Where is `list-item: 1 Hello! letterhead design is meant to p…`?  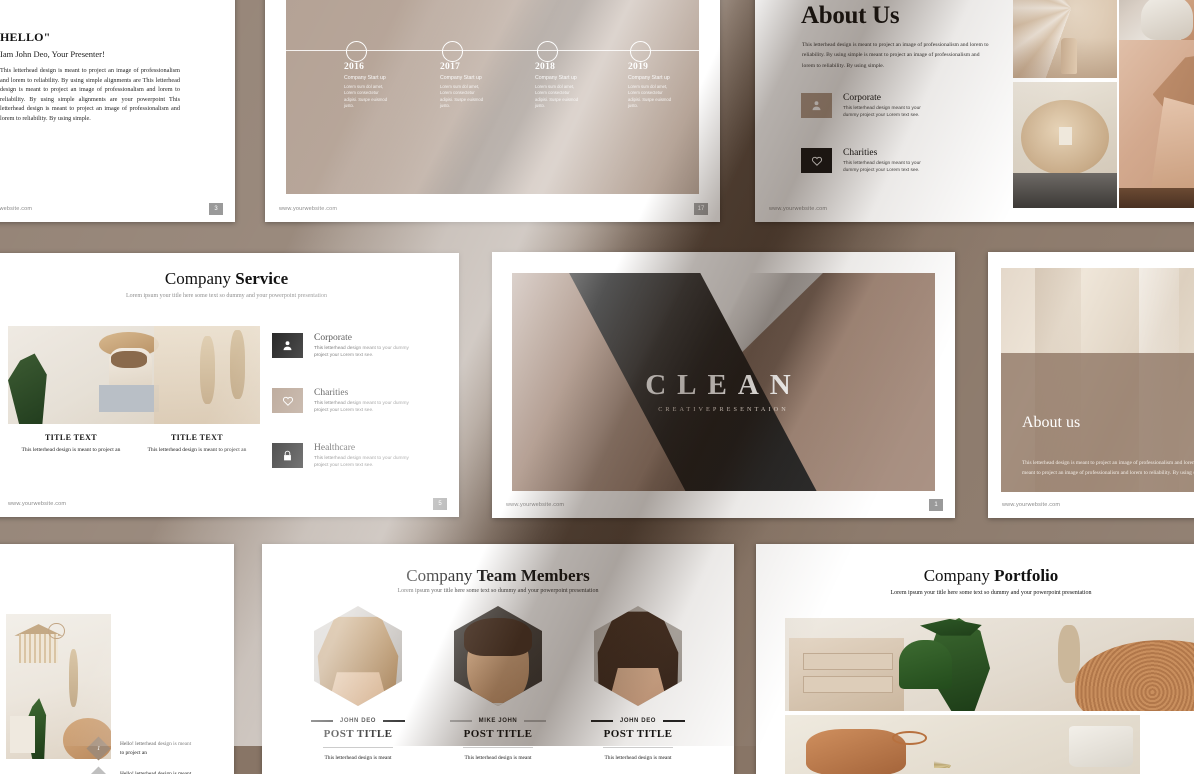
list-item: 1 Hello! letterhead design is meant to p… is located at coordinates (139, 748).